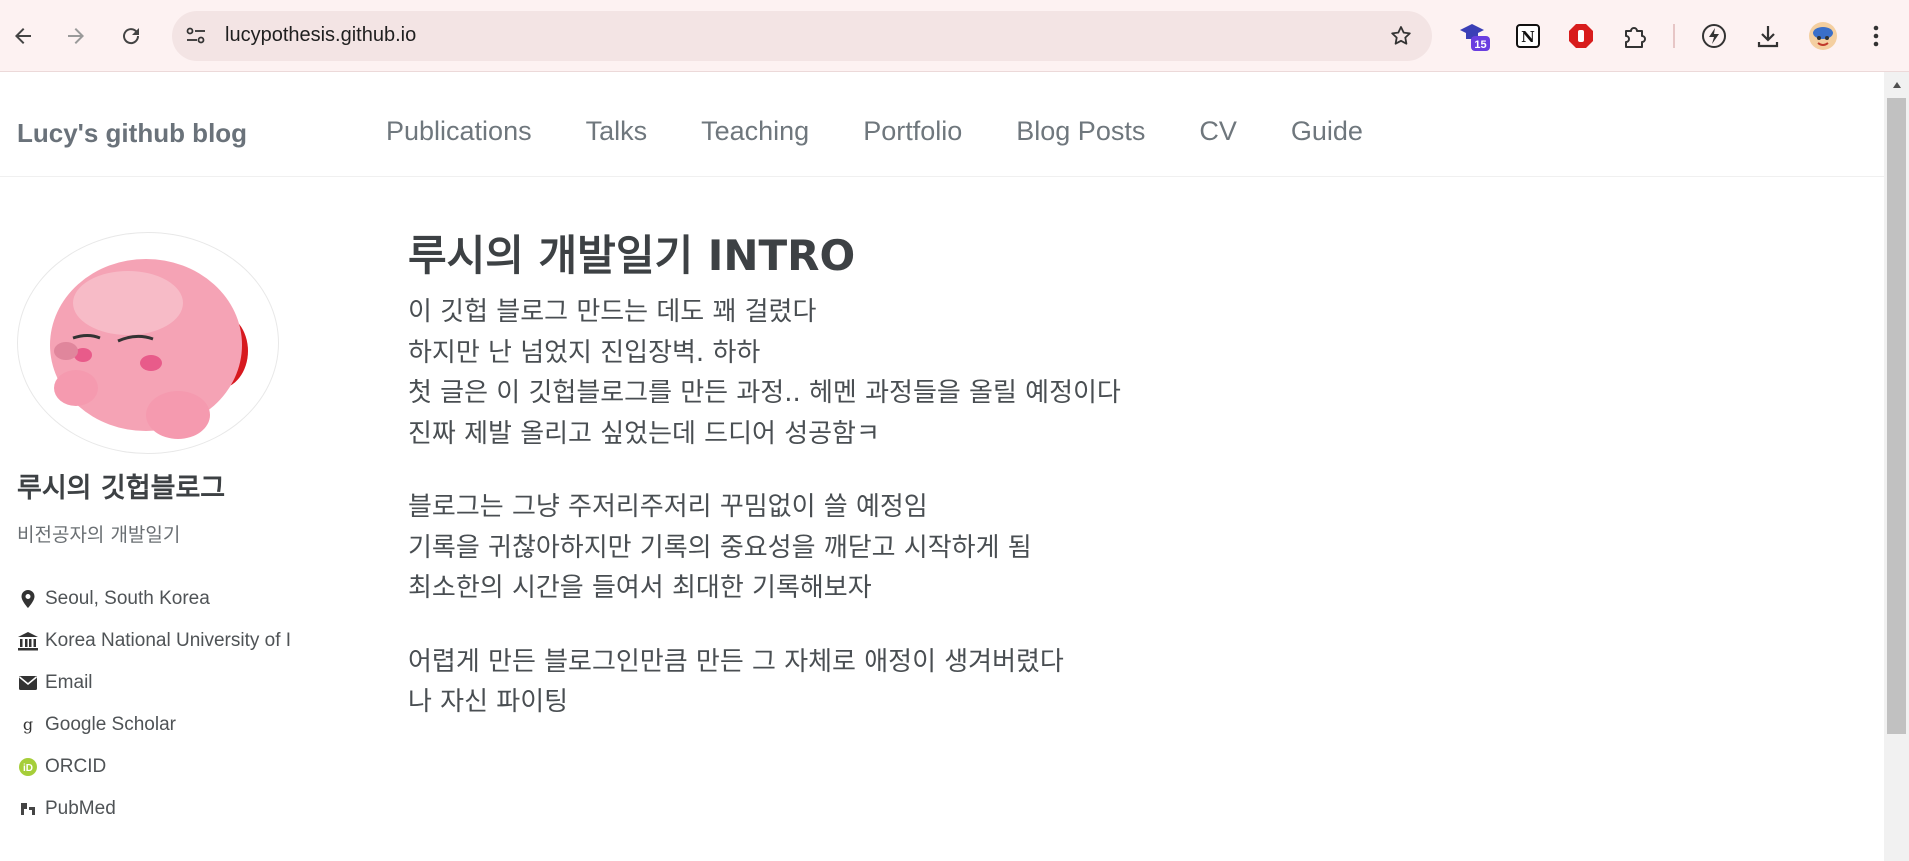 This screenshot has height=861, width=1909. I want to click on page-scrollbar, so click(1896, 466).